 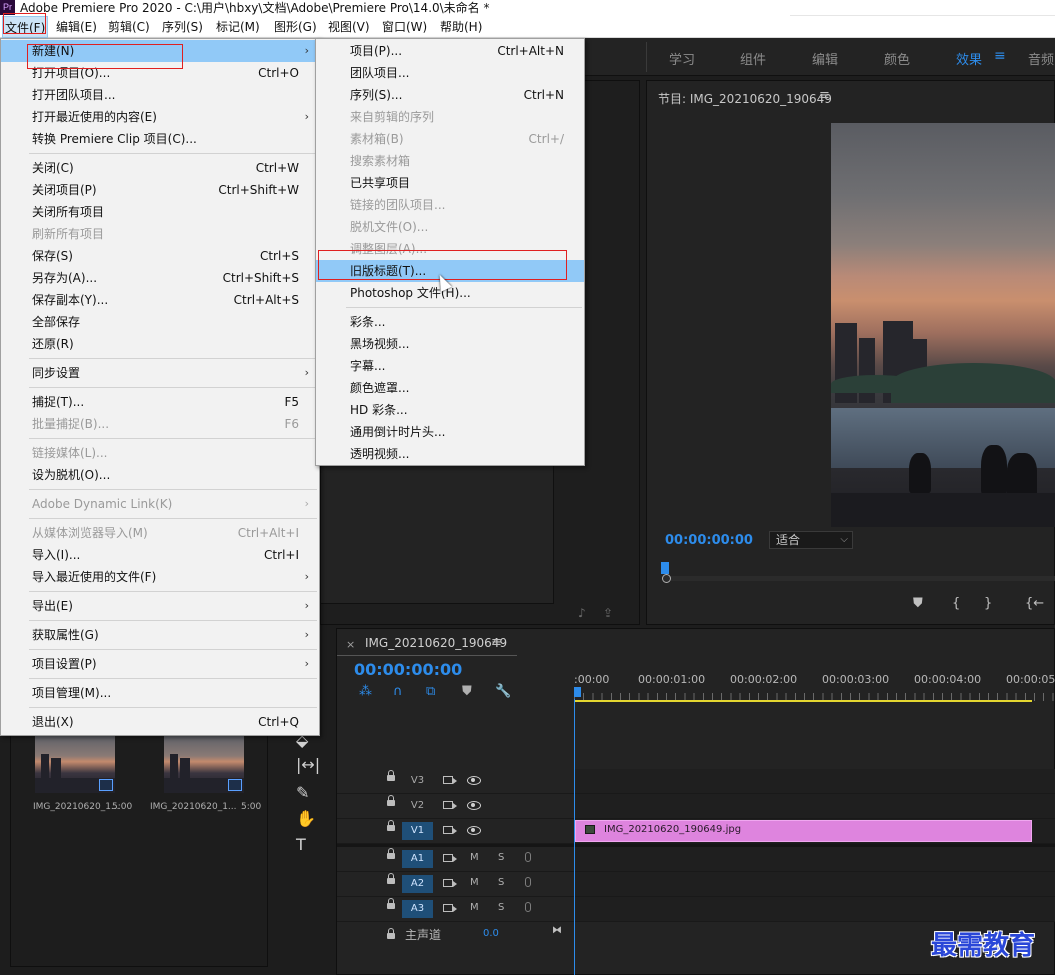 What do you see at coordinates (1000, 56) in the screenshot?
I see `workspace-menu-icon: ≡` at bounding box center [1000, 56].